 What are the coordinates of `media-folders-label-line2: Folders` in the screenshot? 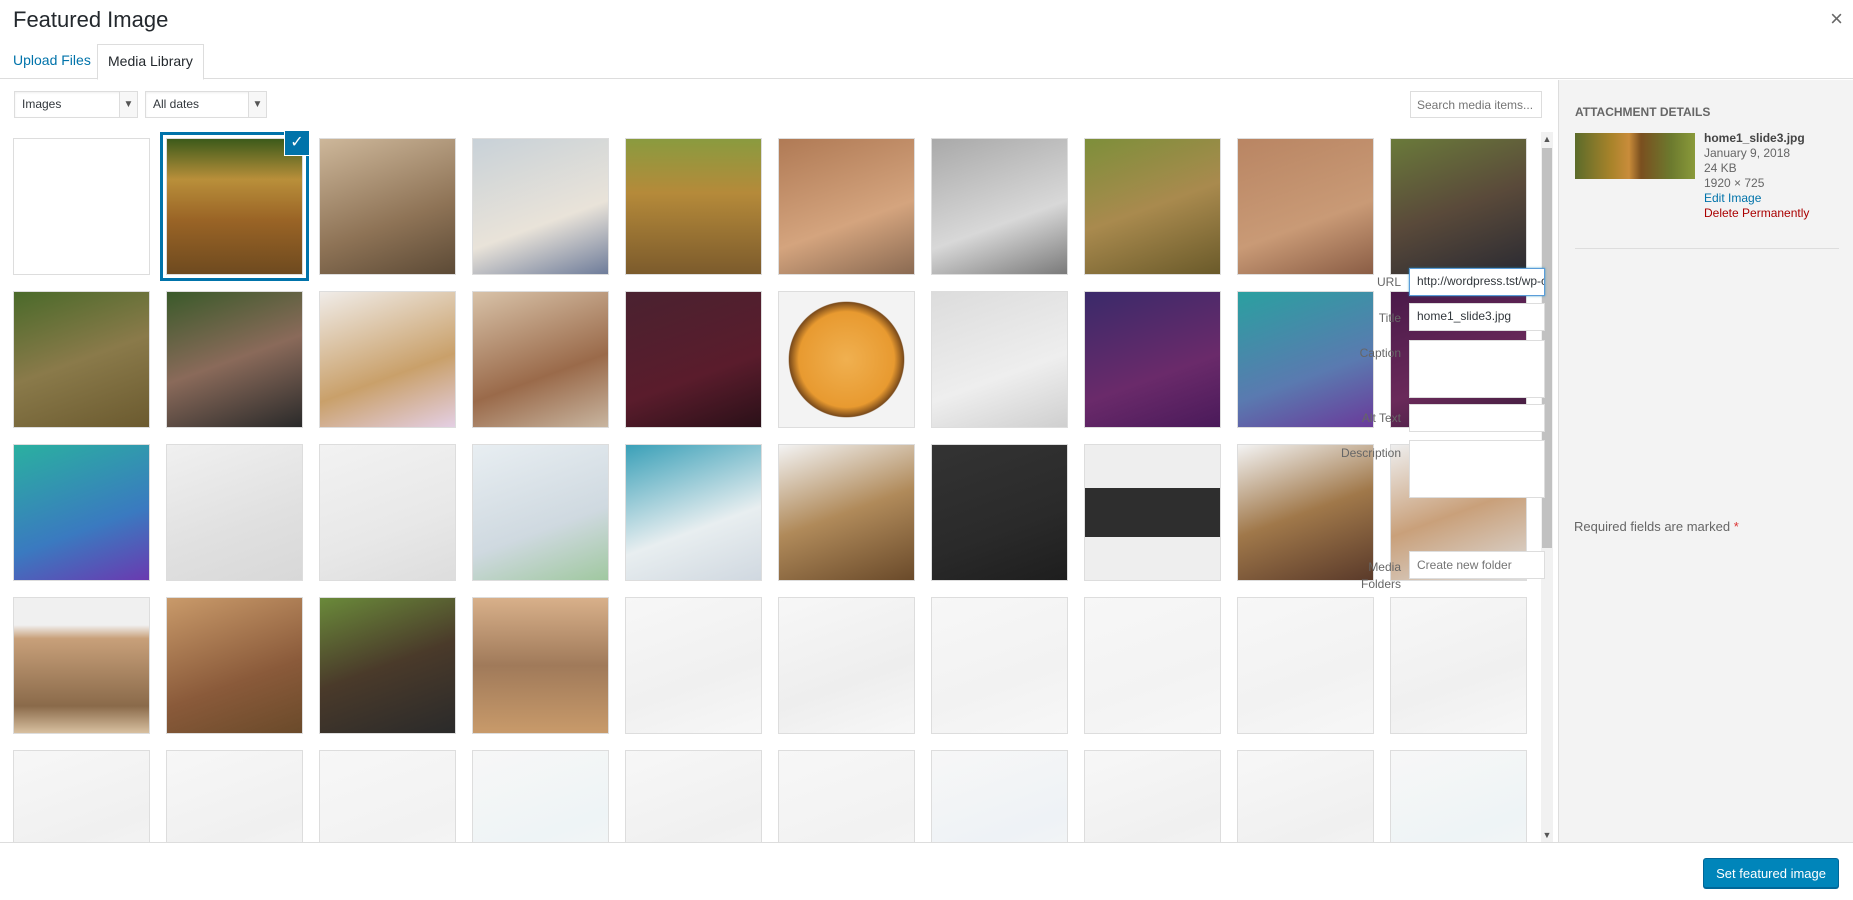 It's located at (1380, 584).